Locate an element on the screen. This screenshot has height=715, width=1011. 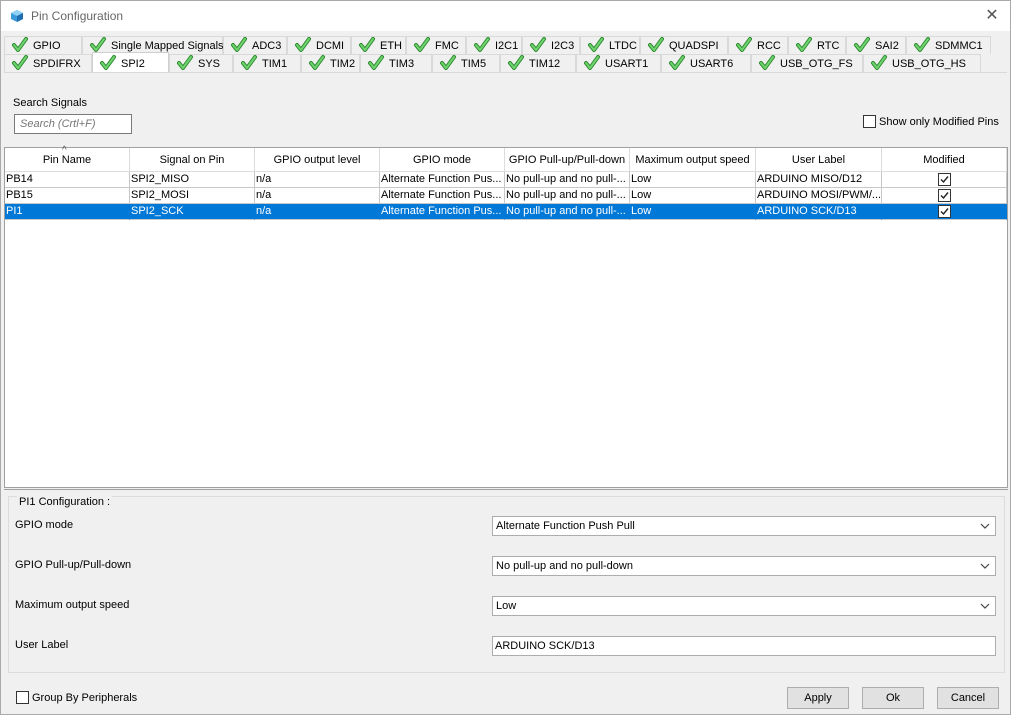
tab-label: QUADSPI is located at coordinates (694, 46).